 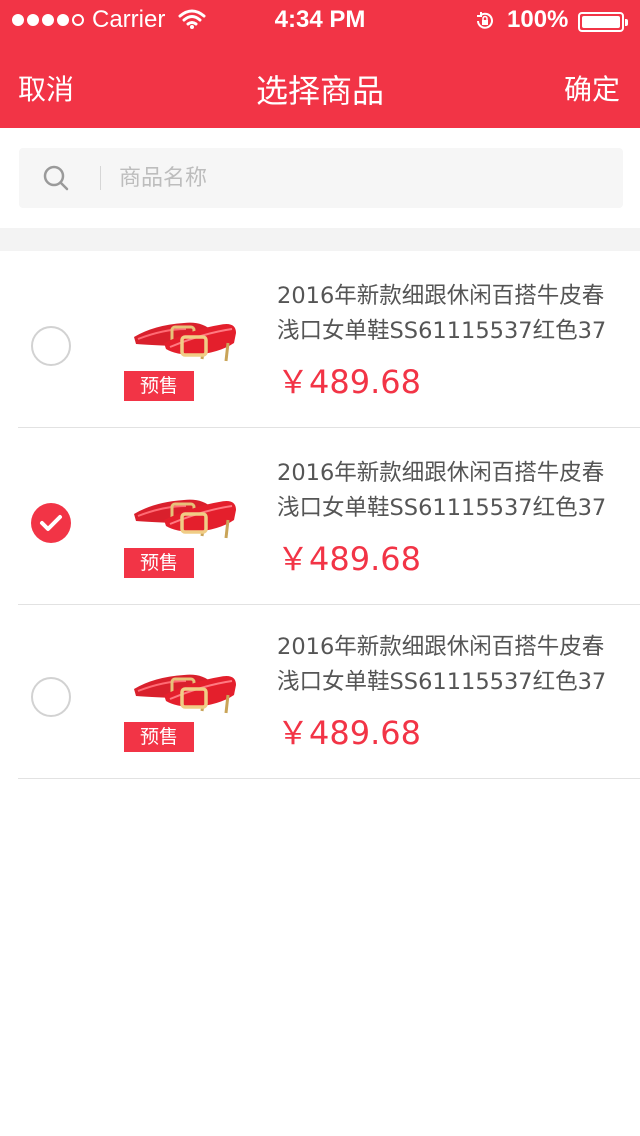 I want to click on nav-bar: 取消 选择商品 确定, so click(x=320, y=84).